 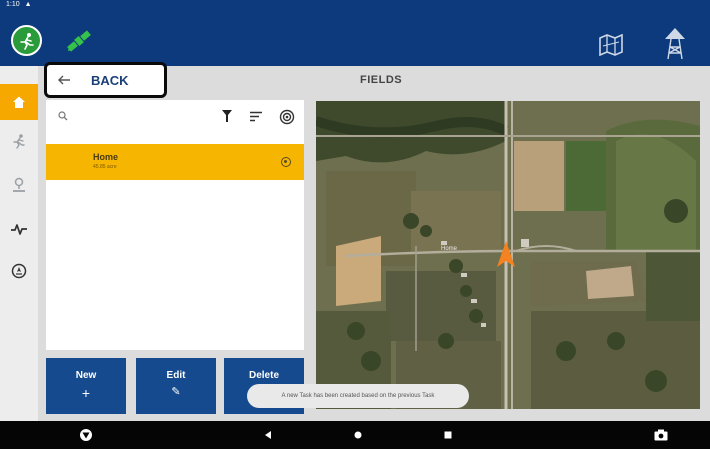 I want to click on status-bar: 1:10 ▲, so click(x=355, y=5).